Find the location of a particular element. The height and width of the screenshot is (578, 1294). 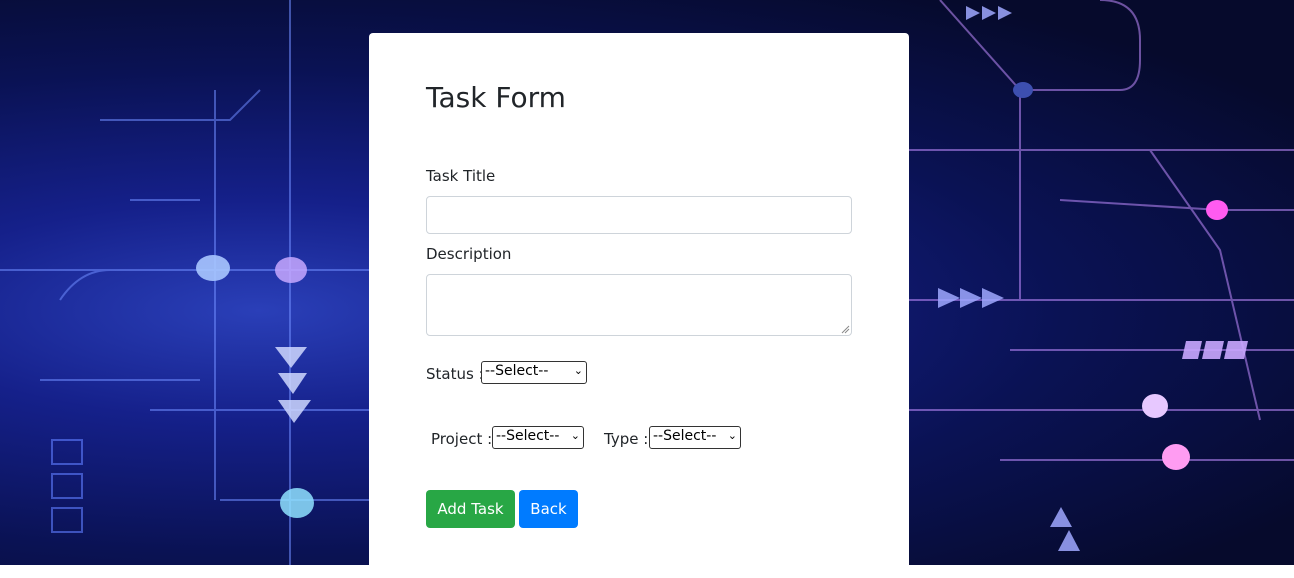

project-select: --Select-- ⌄ is located at coordinates (538, 437).